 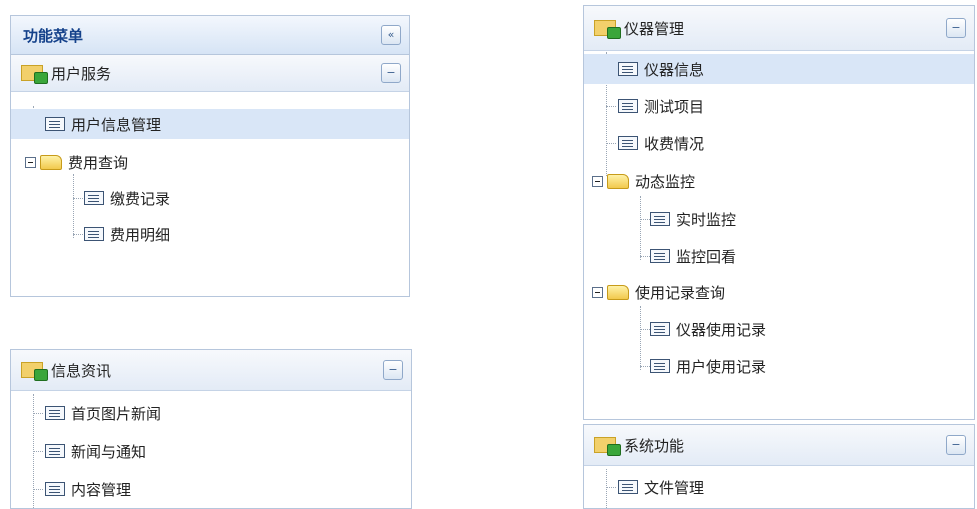 I want to click on system-function-panel: 系统功能 − 文件管理, so click(x=779, y=466).